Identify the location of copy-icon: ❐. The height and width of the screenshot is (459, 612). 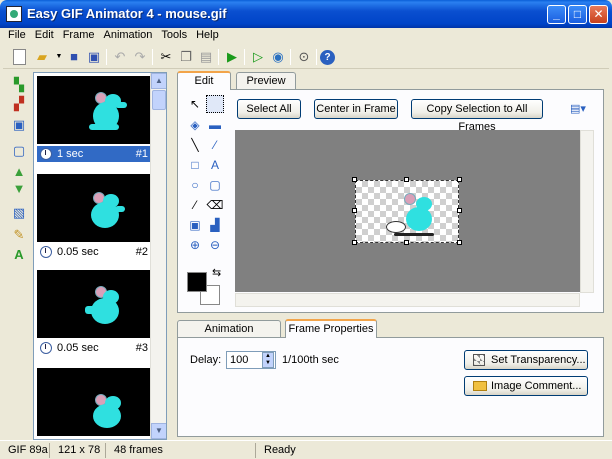
(186, 57).